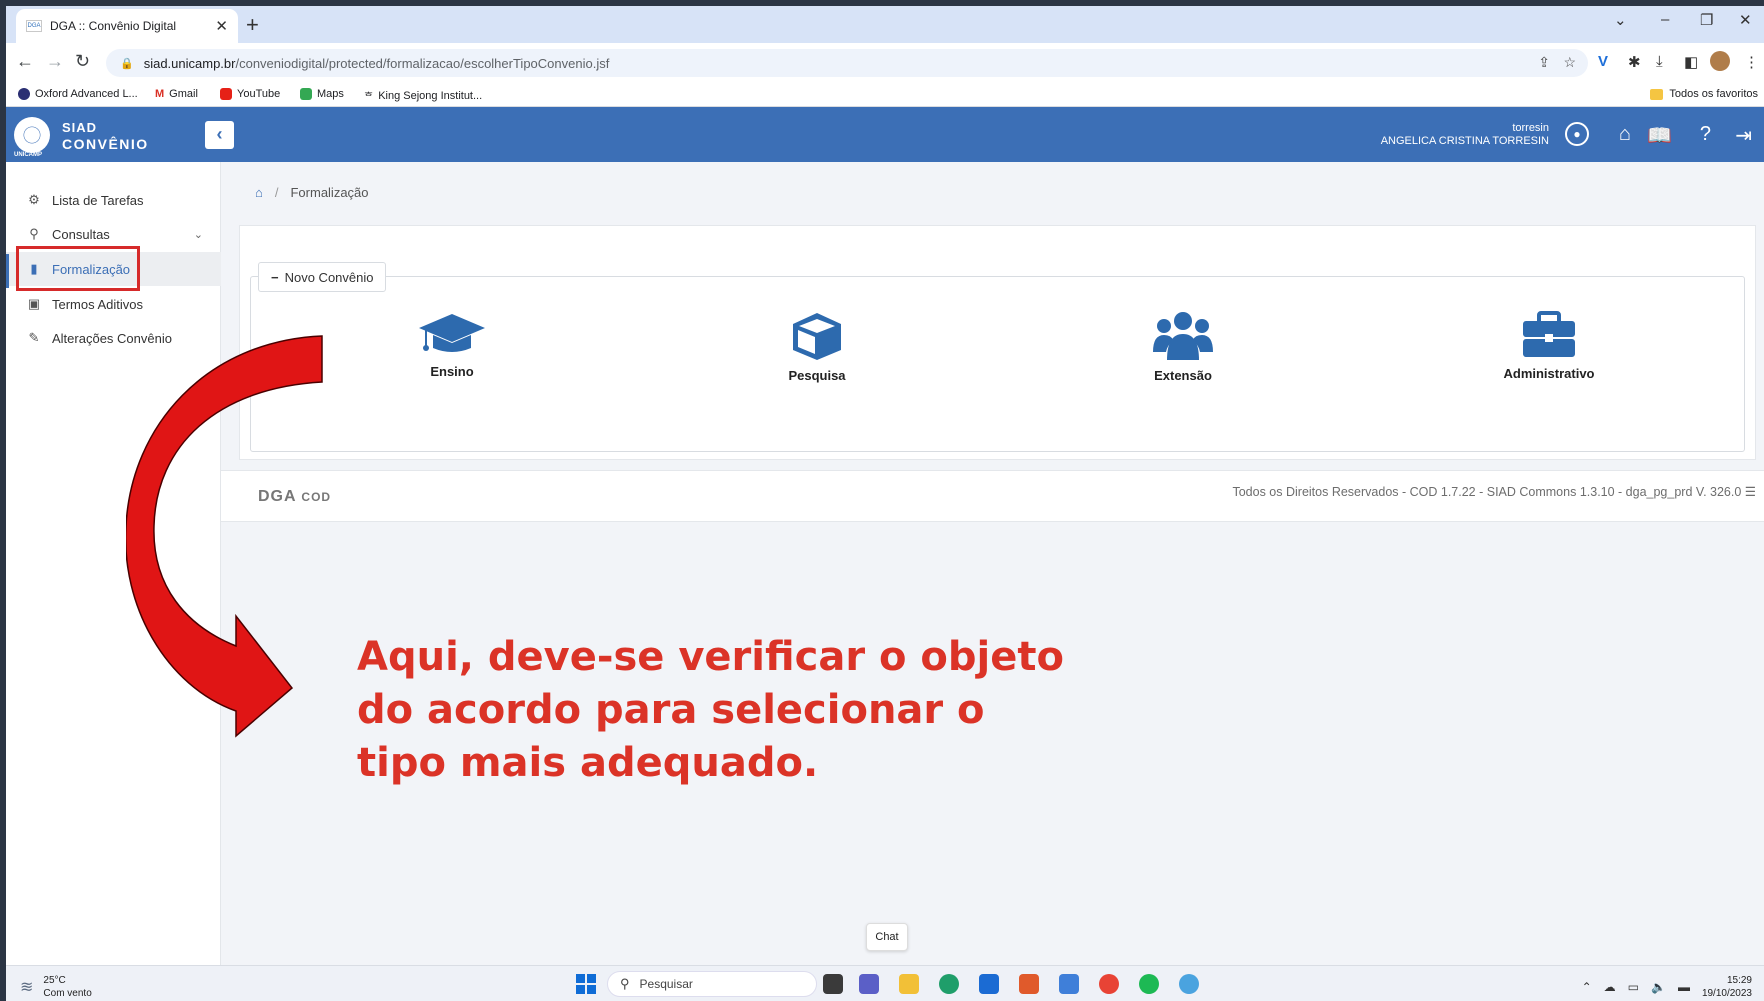 Image resolution: width=1764 pixels, height=1001 pixels. I want to click on bookmark-label: Gmail, so click(183, 94).